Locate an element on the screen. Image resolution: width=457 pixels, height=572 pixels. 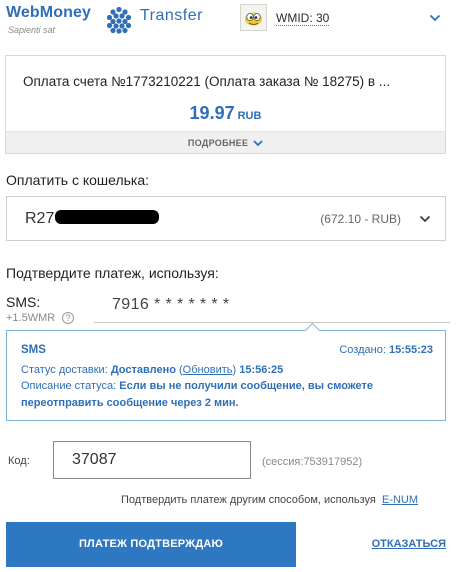
logo-slogan: Sapienti sat is located at coordinates (32, 30).